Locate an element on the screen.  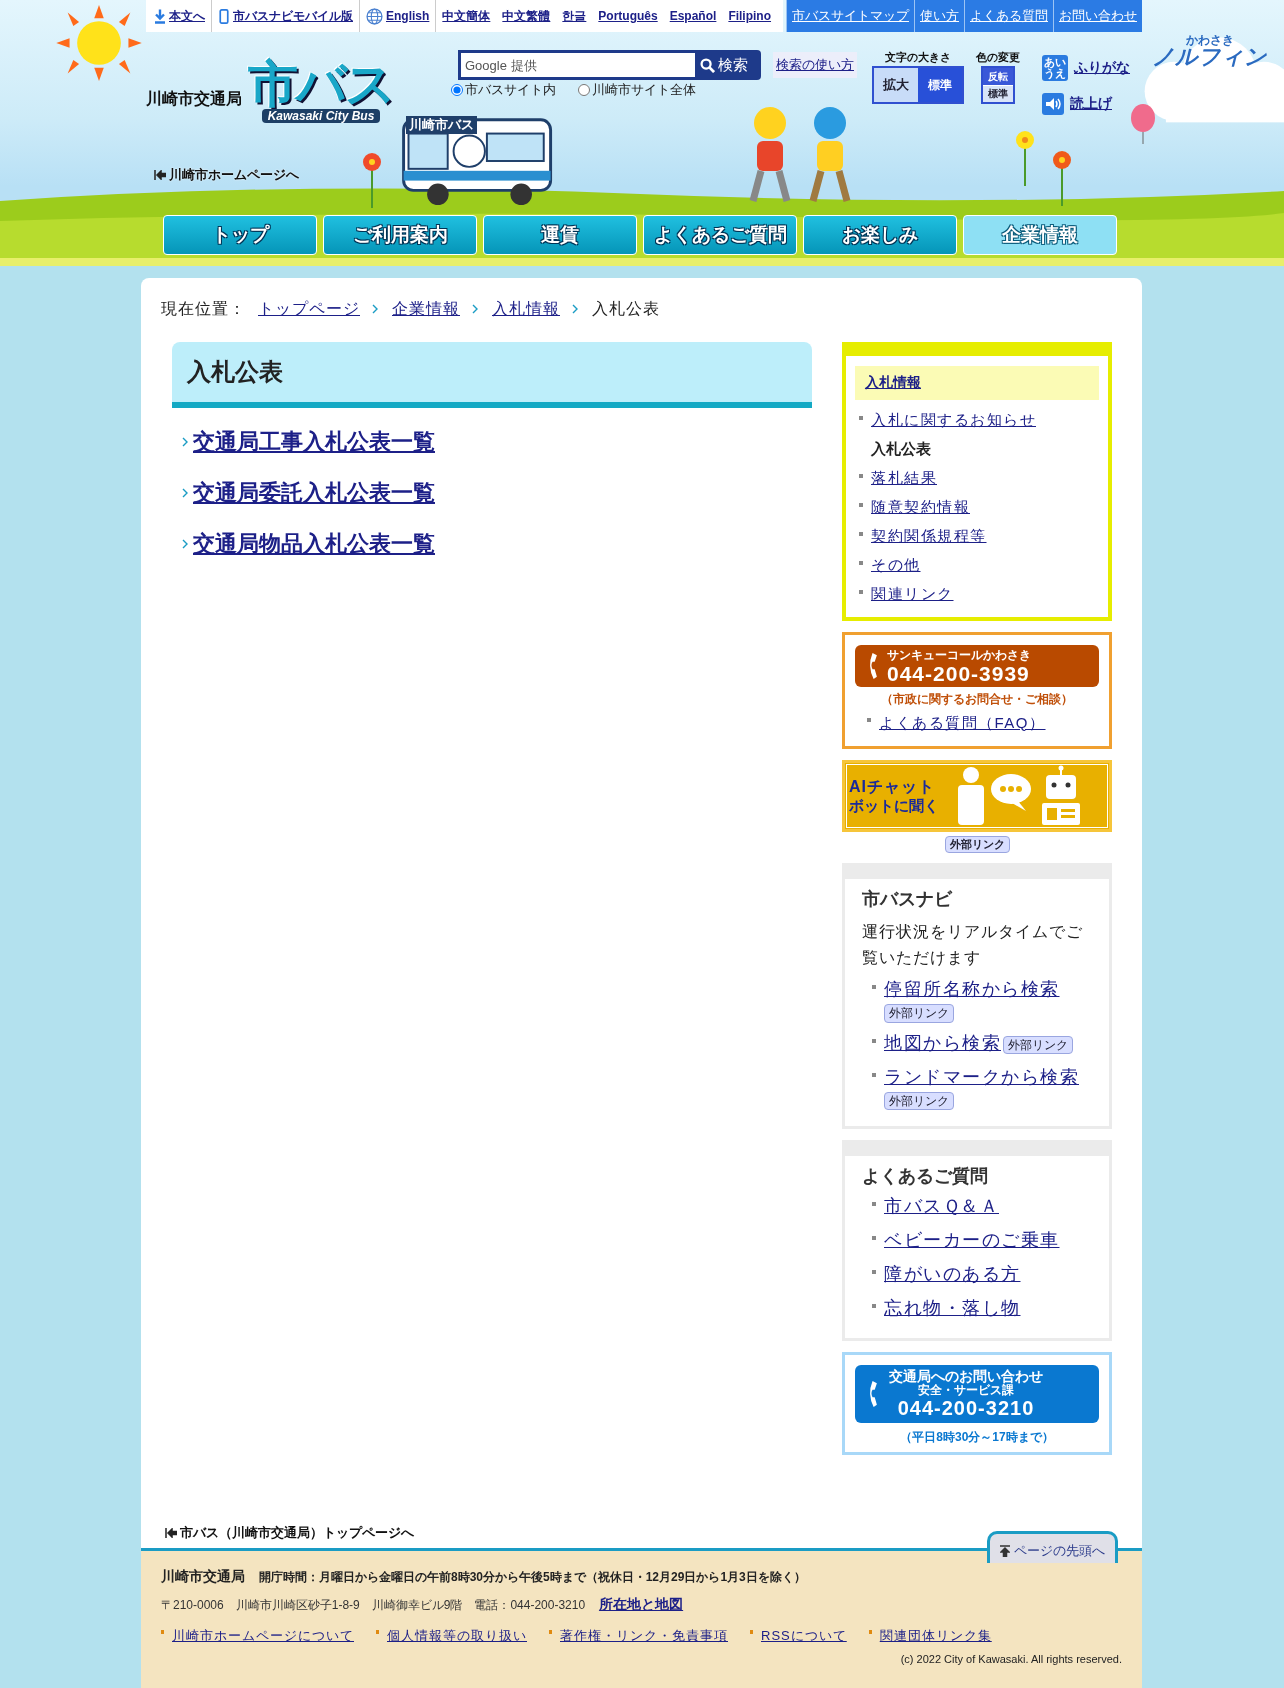
search-help-link: 検索の使い方 is located at coordinates (815, 65).